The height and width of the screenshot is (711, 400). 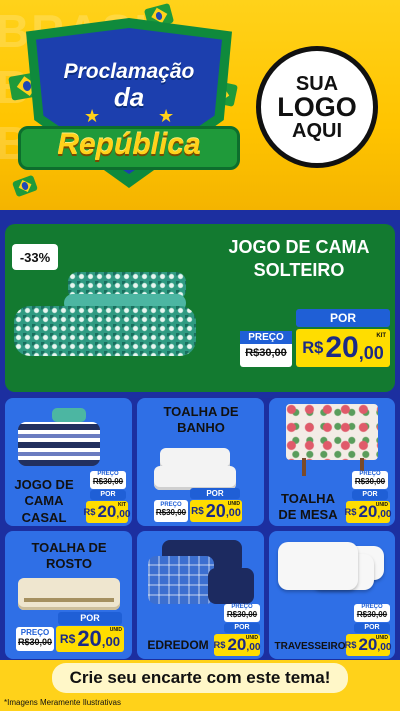 I want to click on disclaimer-text: *Imagens Meramente Ilustrativas, so click(x=200, y=703).